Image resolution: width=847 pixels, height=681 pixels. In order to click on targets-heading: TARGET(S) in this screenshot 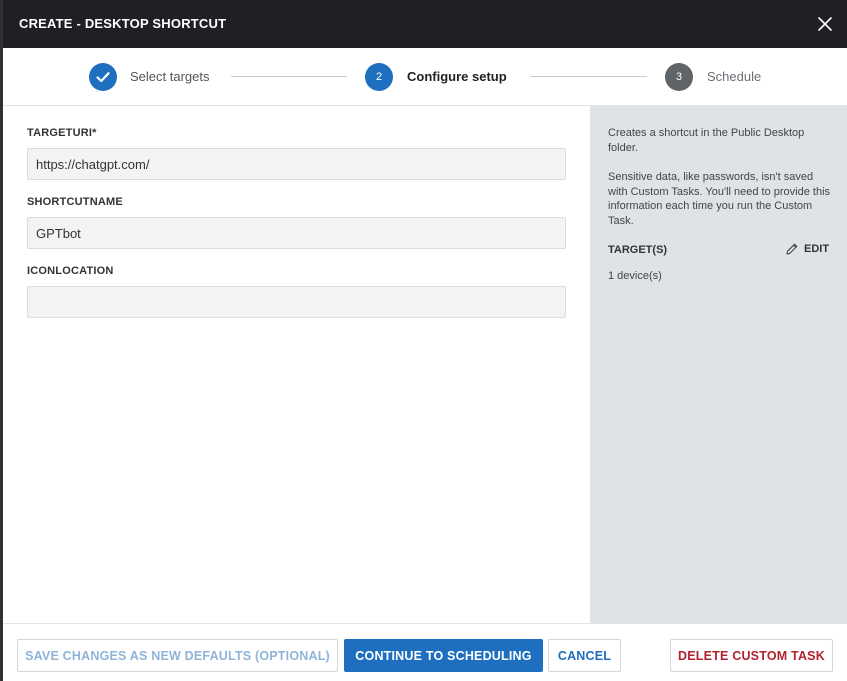, I will do `click(638, 250)`.